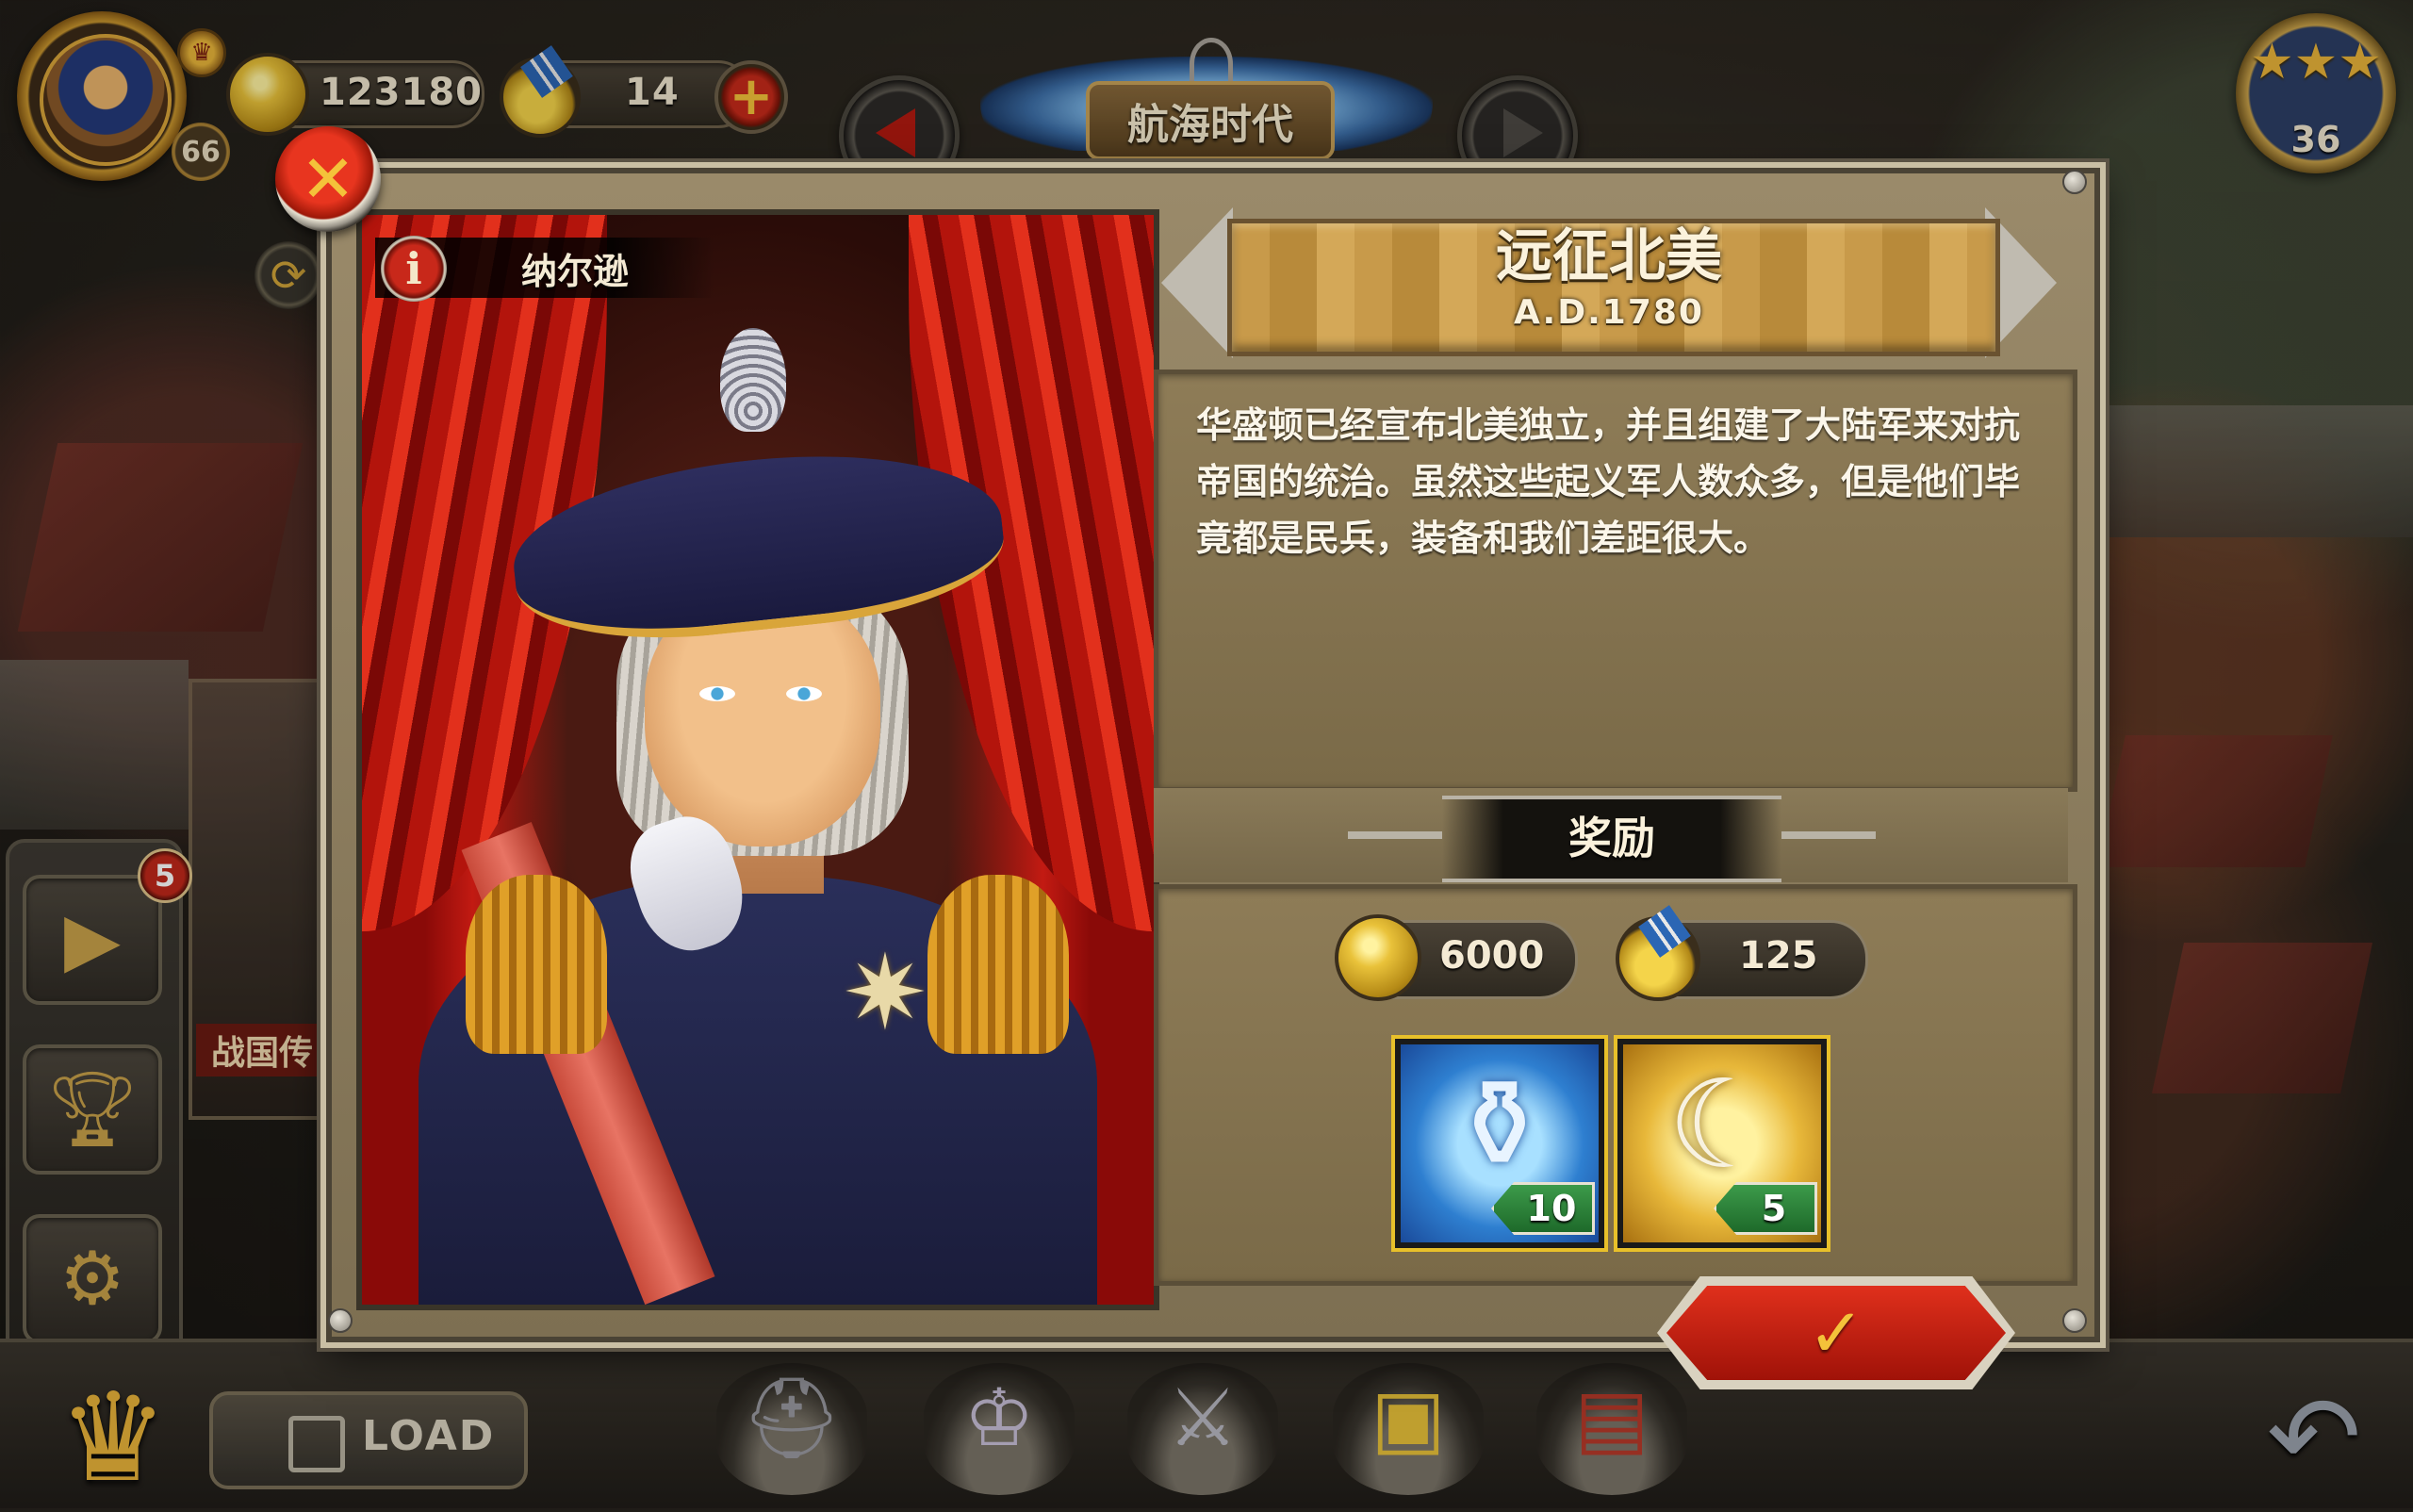 The height and width of the screenshot is (1512, 2413). Describe the element at coordinates (1609, 256) in the screenshot. I see `mission-title: 远征北美` at that location.